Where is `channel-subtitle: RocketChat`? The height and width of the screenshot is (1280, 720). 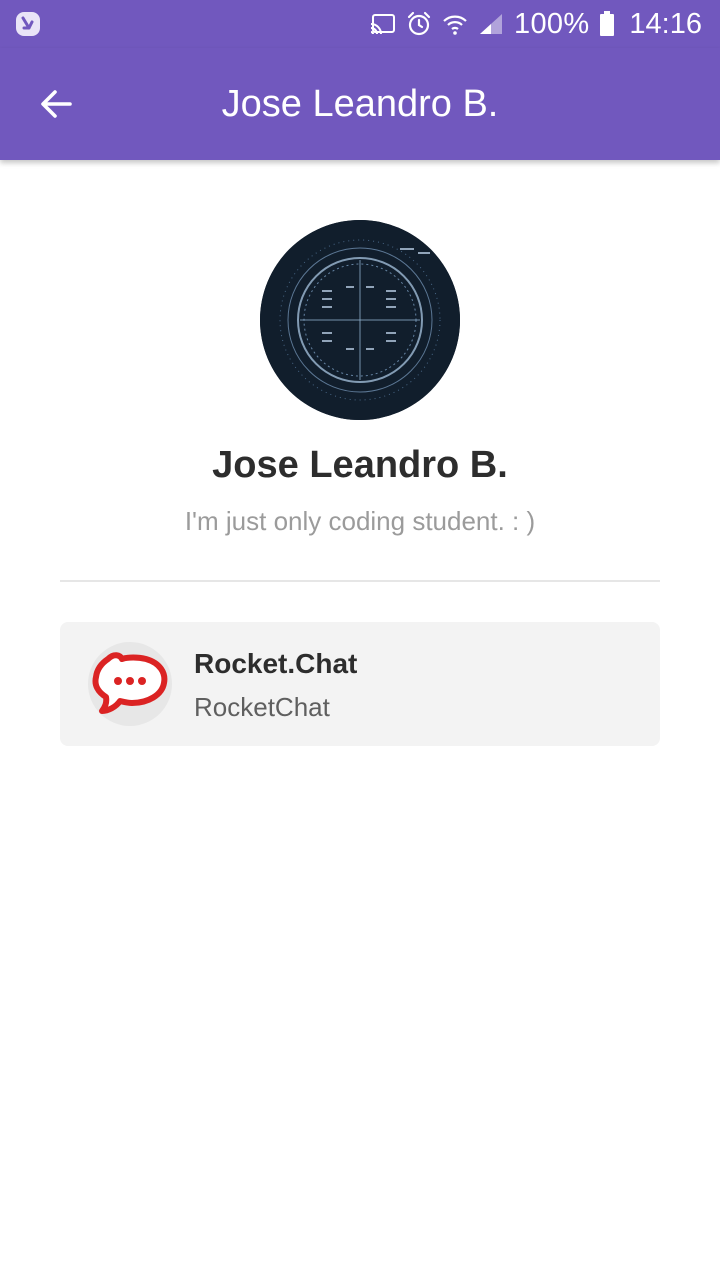
channel-subtitle: RocketChat is located at coordinates (262, 707).